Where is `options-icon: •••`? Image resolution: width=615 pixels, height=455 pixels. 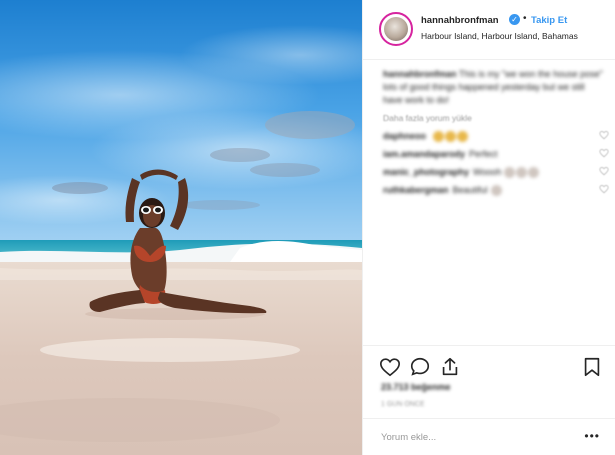 options-icon: ••• is located at coordinates (592, 436).